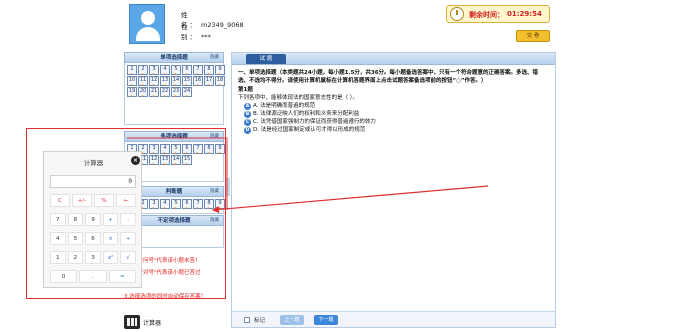 This screenshot has height=332, width=700. I want to click on question-cell: 22, so click(165, 93).